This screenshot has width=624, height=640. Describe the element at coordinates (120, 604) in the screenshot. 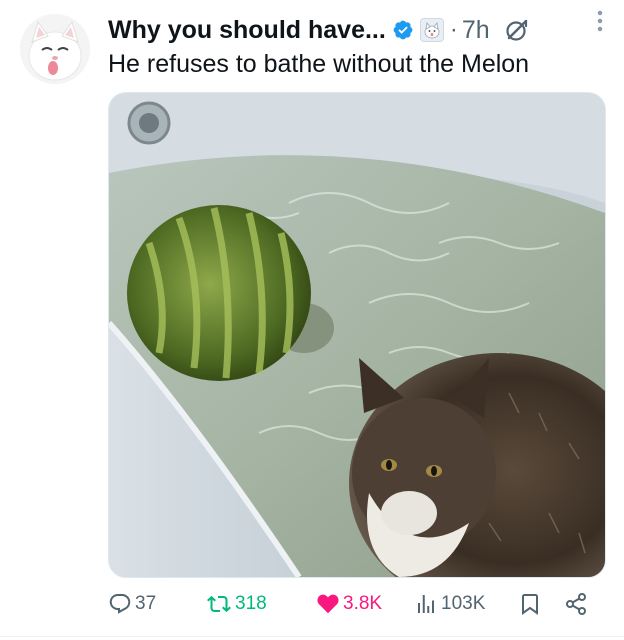

I see `reply-icon` at that location.